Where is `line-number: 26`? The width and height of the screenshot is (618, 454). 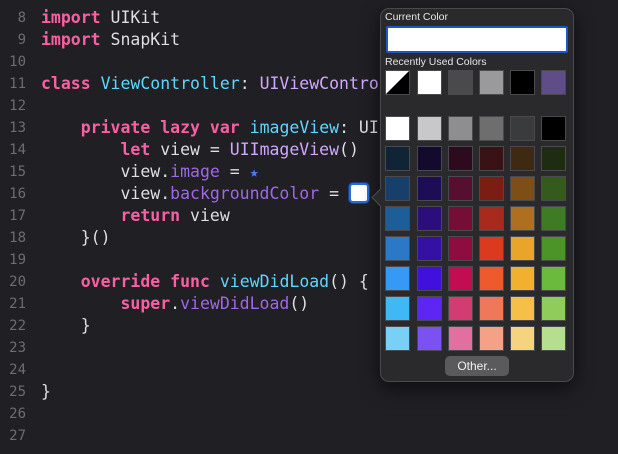 line-number: 26 is located at coordinates (17, 414).